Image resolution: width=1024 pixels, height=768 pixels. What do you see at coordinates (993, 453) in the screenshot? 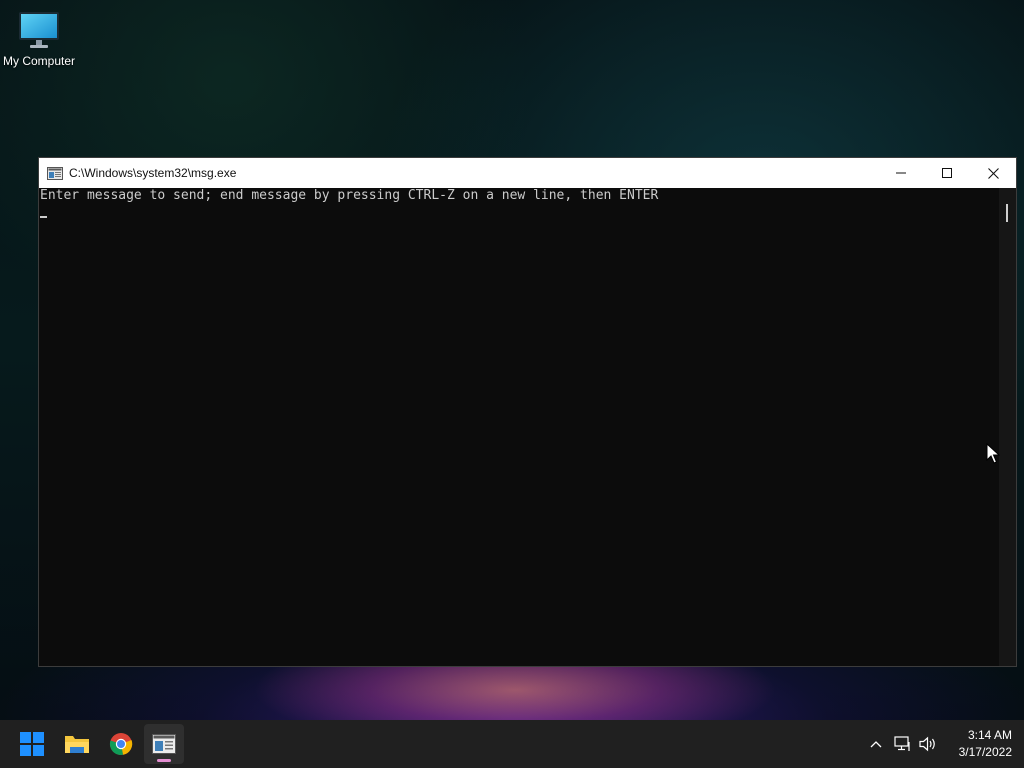
I see `mouse-pointer-icon` at bounding box center [993, 453].